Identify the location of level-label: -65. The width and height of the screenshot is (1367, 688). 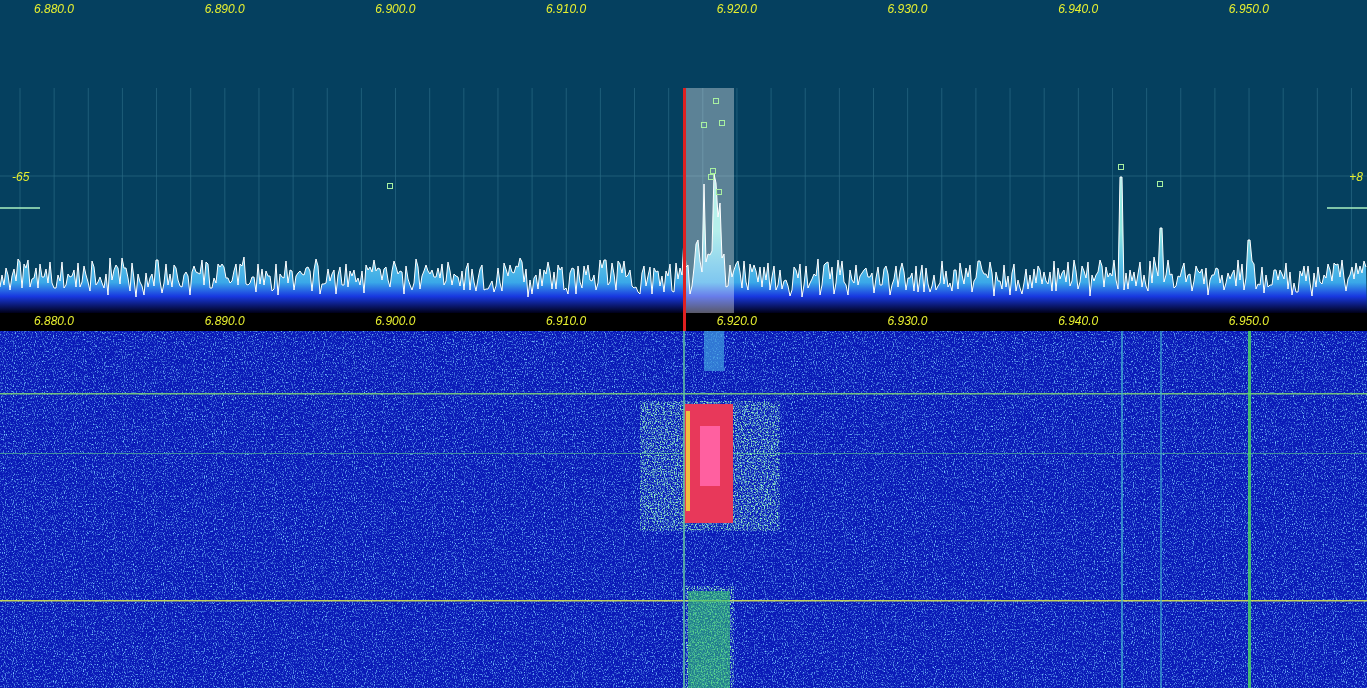
(21, 177).